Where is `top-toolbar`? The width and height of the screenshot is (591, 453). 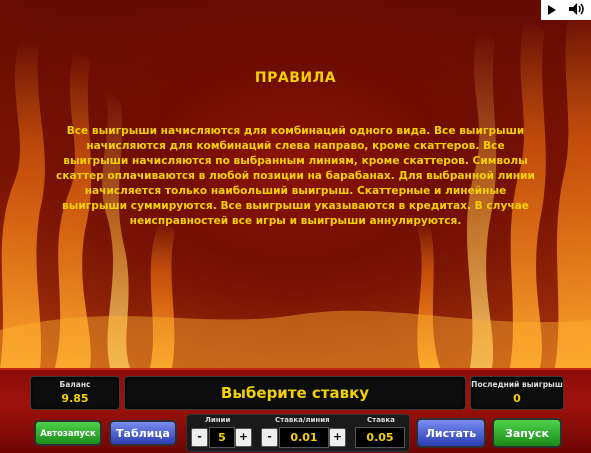
top-toolbar is located at coordinates (566, 10).